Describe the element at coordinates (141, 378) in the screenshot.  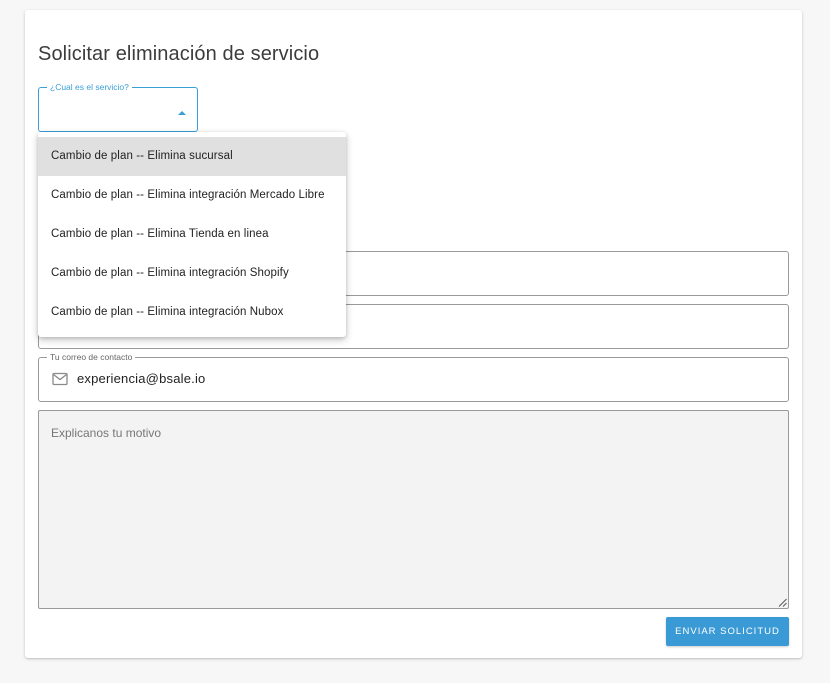
I see `email-value: experiencia@bsale.io` at that location.